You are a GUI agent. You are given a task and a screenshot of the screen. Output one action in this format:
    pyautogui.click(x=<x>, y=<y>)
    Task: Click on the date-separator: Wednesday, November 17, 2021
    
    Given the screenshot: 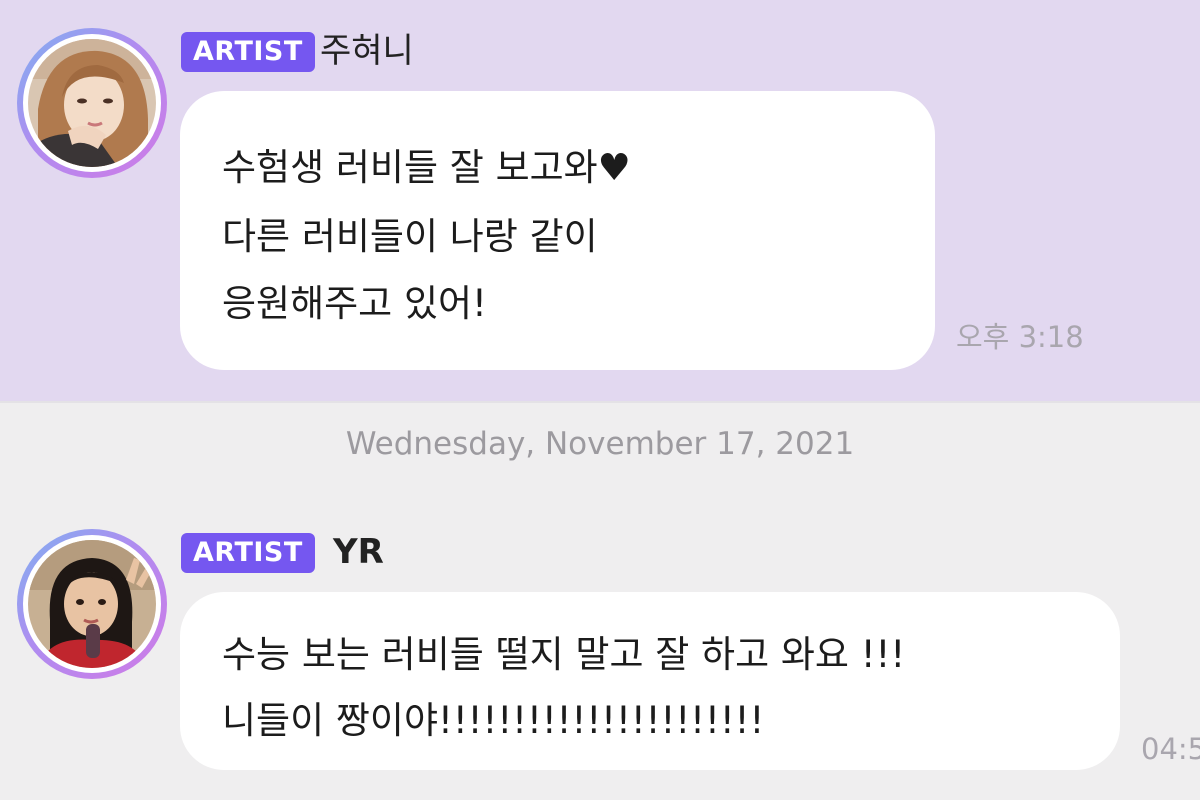 What is the action you would take?
    pyautogui.click(x=600, y=444)
    